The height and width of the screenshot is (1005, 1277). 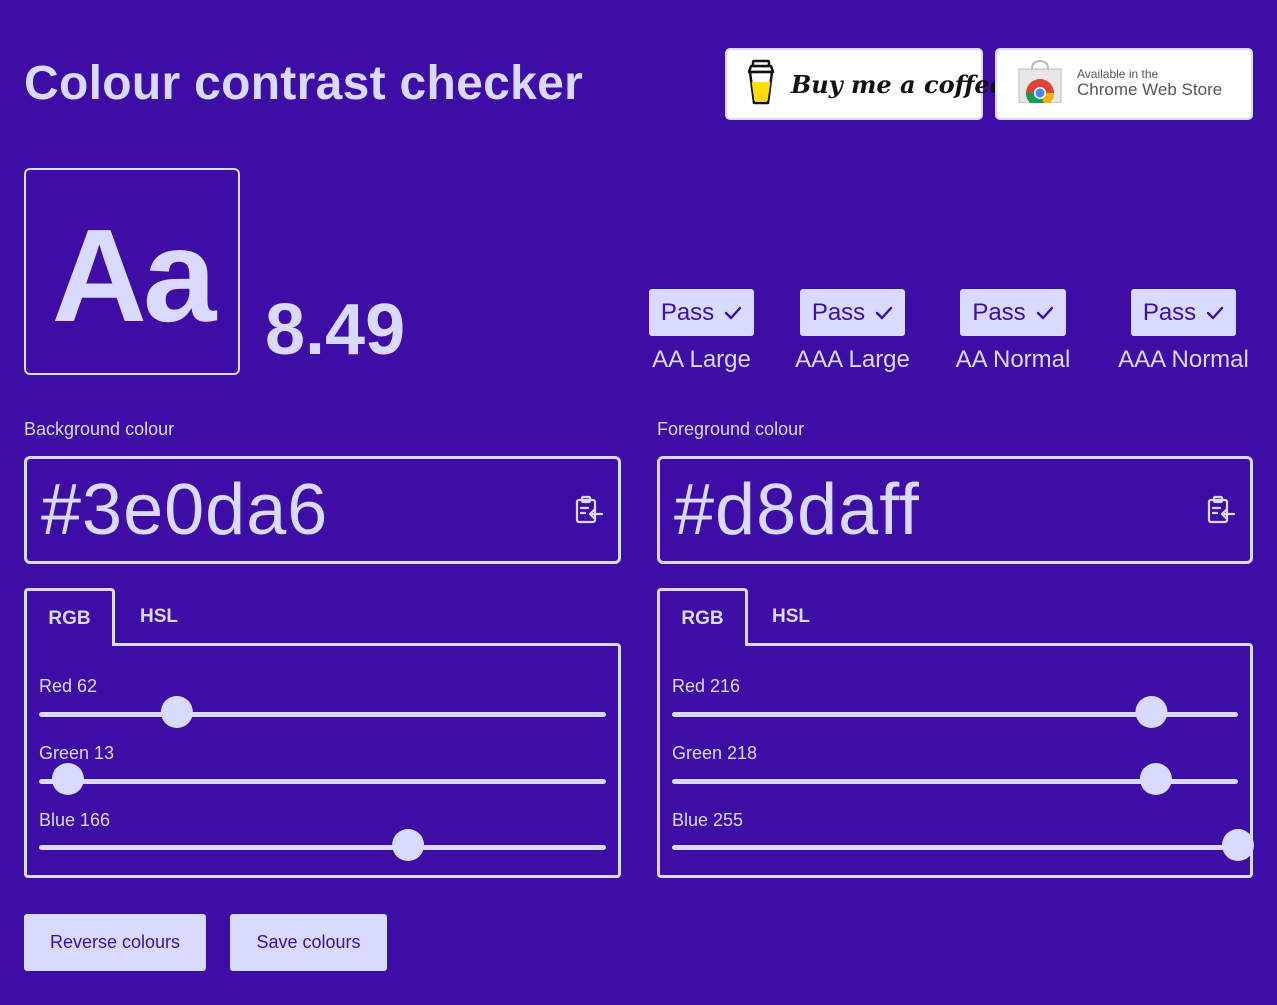 I want to click on foreground-blue-slider, so click(x=963, y=845).